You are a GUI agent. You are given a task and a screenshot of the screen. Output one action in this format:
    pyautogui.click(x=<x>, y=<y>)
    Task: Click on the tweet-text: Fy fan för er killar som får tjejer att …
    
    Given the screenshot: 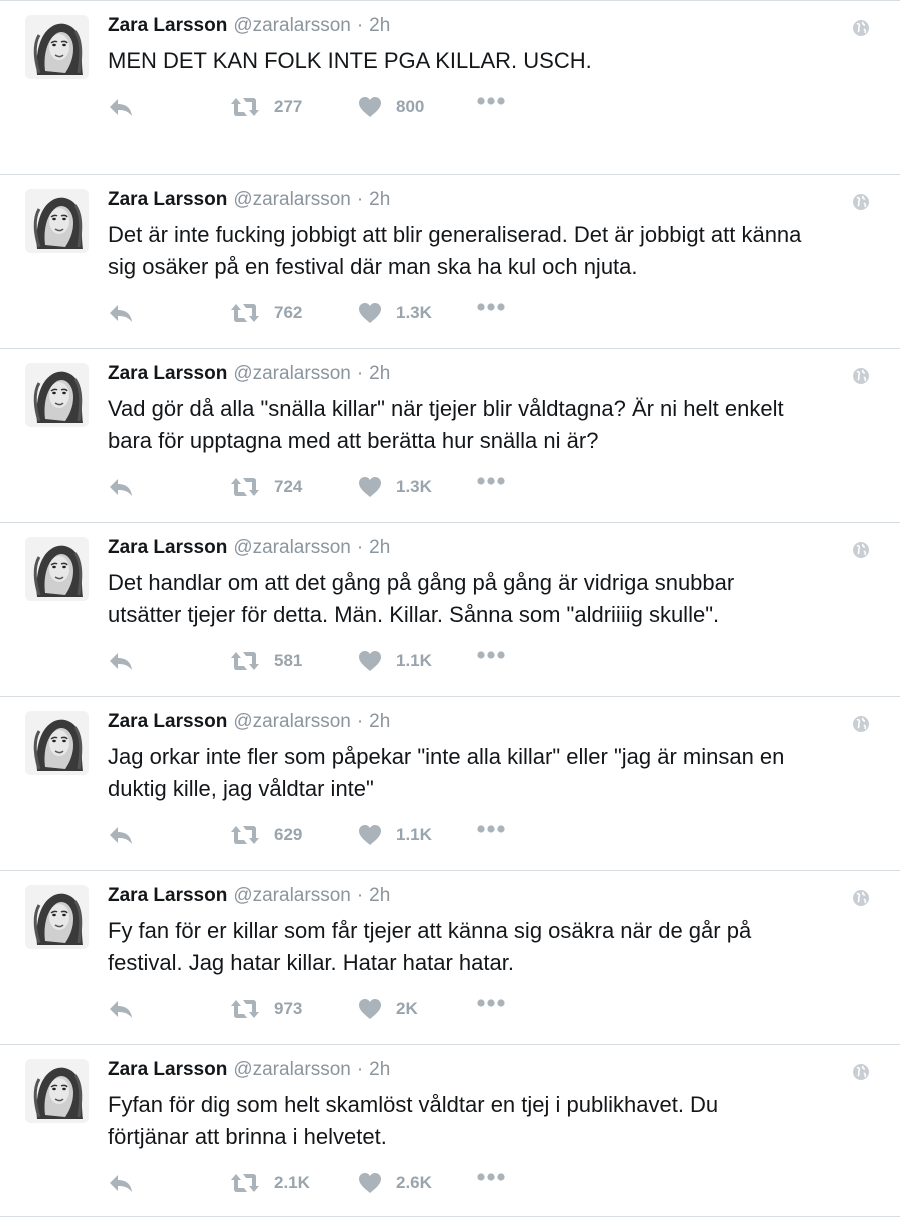 What is the action you would take?
    pyautogui.click(x=430, y=946)
    